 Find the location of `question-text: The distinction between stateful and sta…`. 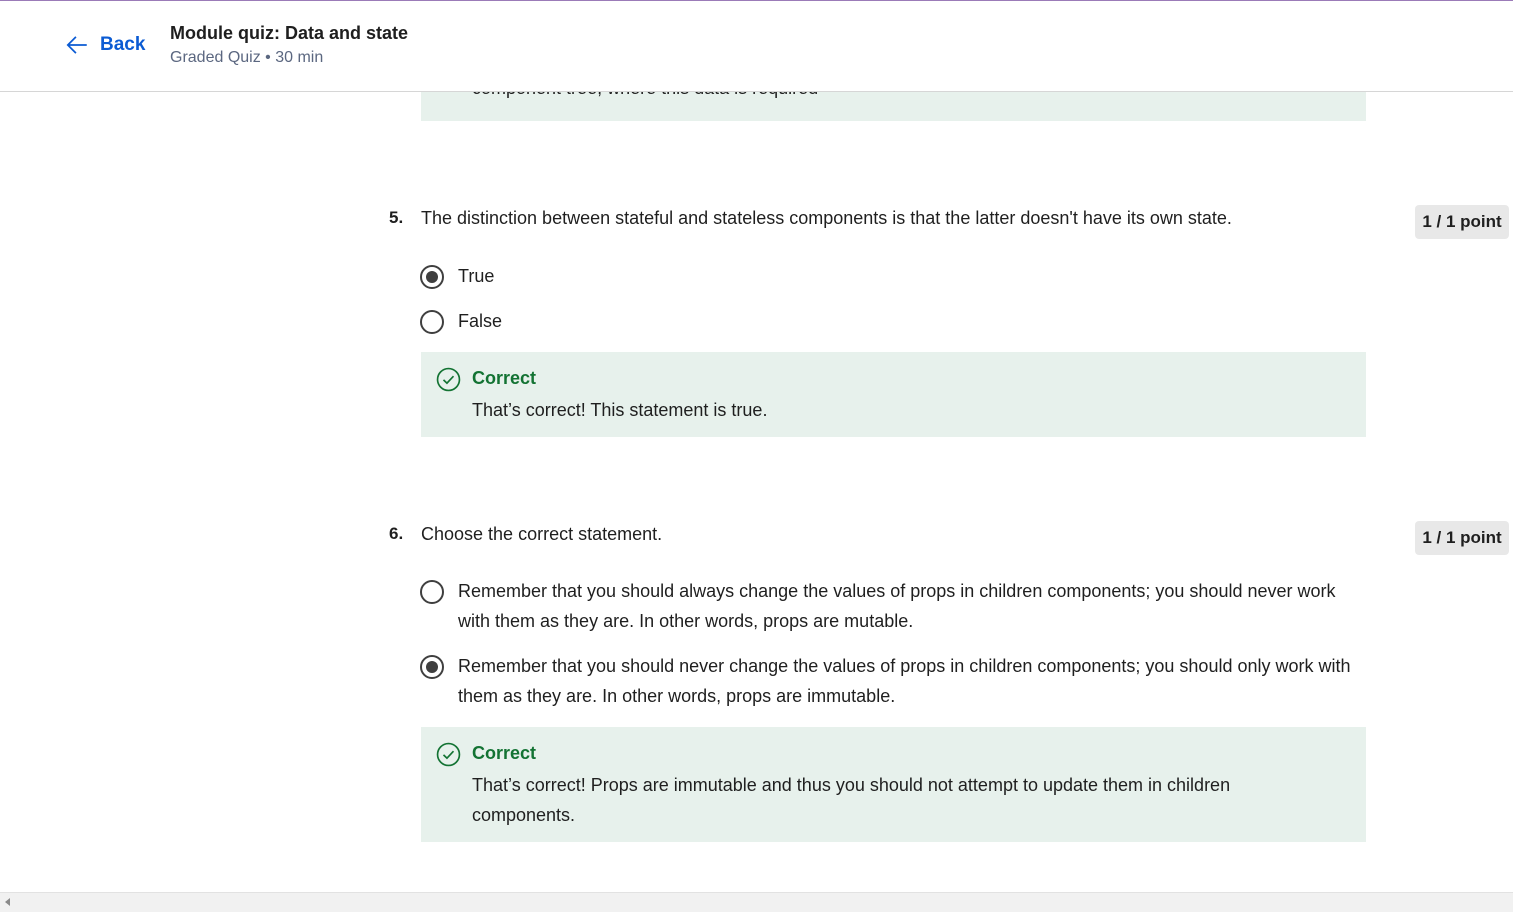

question-text: The distinction between stateful and sta… is located at coordinates (826, 218).